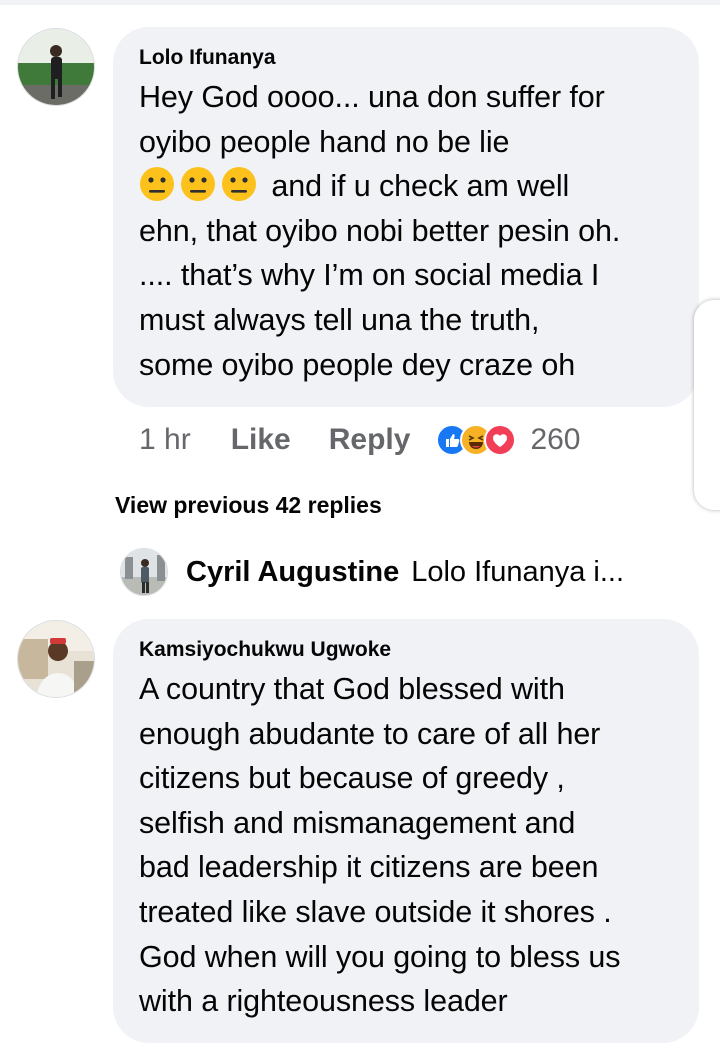  I want to click on comment-line: bad leadership it citizens are been, so click(369, 867).